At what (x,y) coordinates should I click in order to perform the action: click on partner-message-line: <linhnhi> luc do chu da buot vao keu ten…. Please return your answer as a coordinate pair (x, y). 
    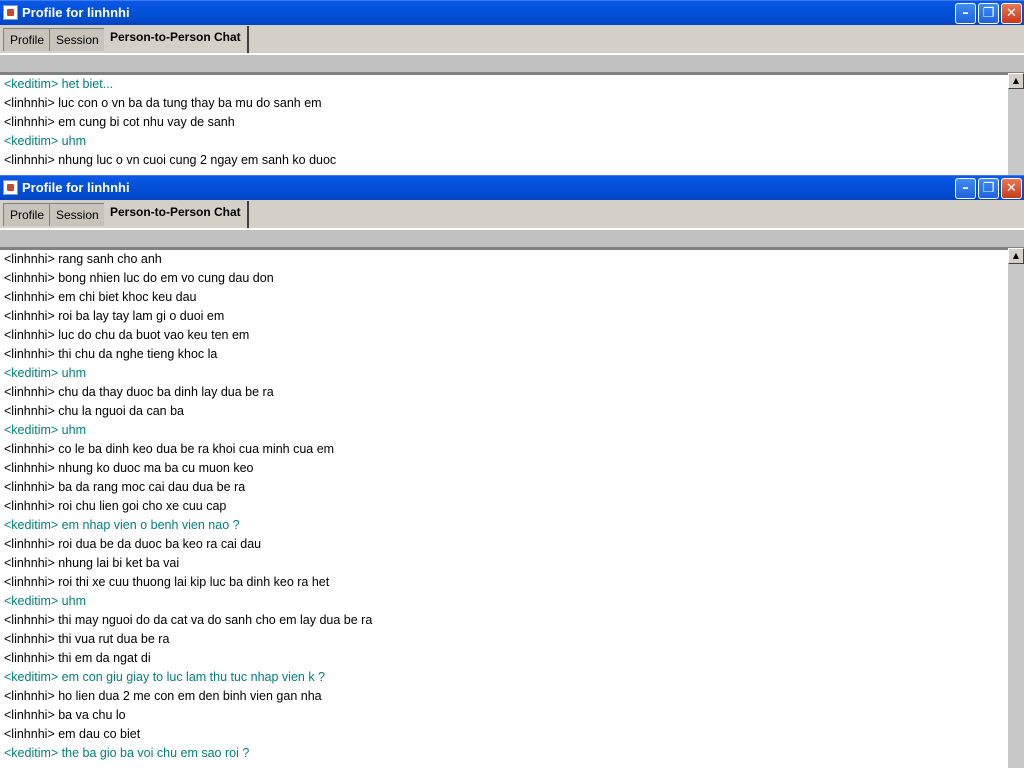
    Looking at the image, I should click on (127, 335).